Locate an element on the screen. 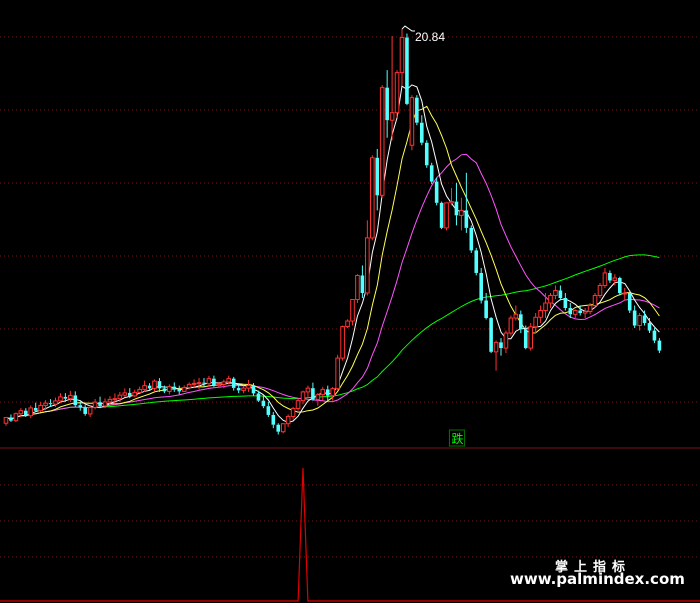 The image size is (700, 603). peak-price-label: 20.84 is located at coordinates (430, 37).